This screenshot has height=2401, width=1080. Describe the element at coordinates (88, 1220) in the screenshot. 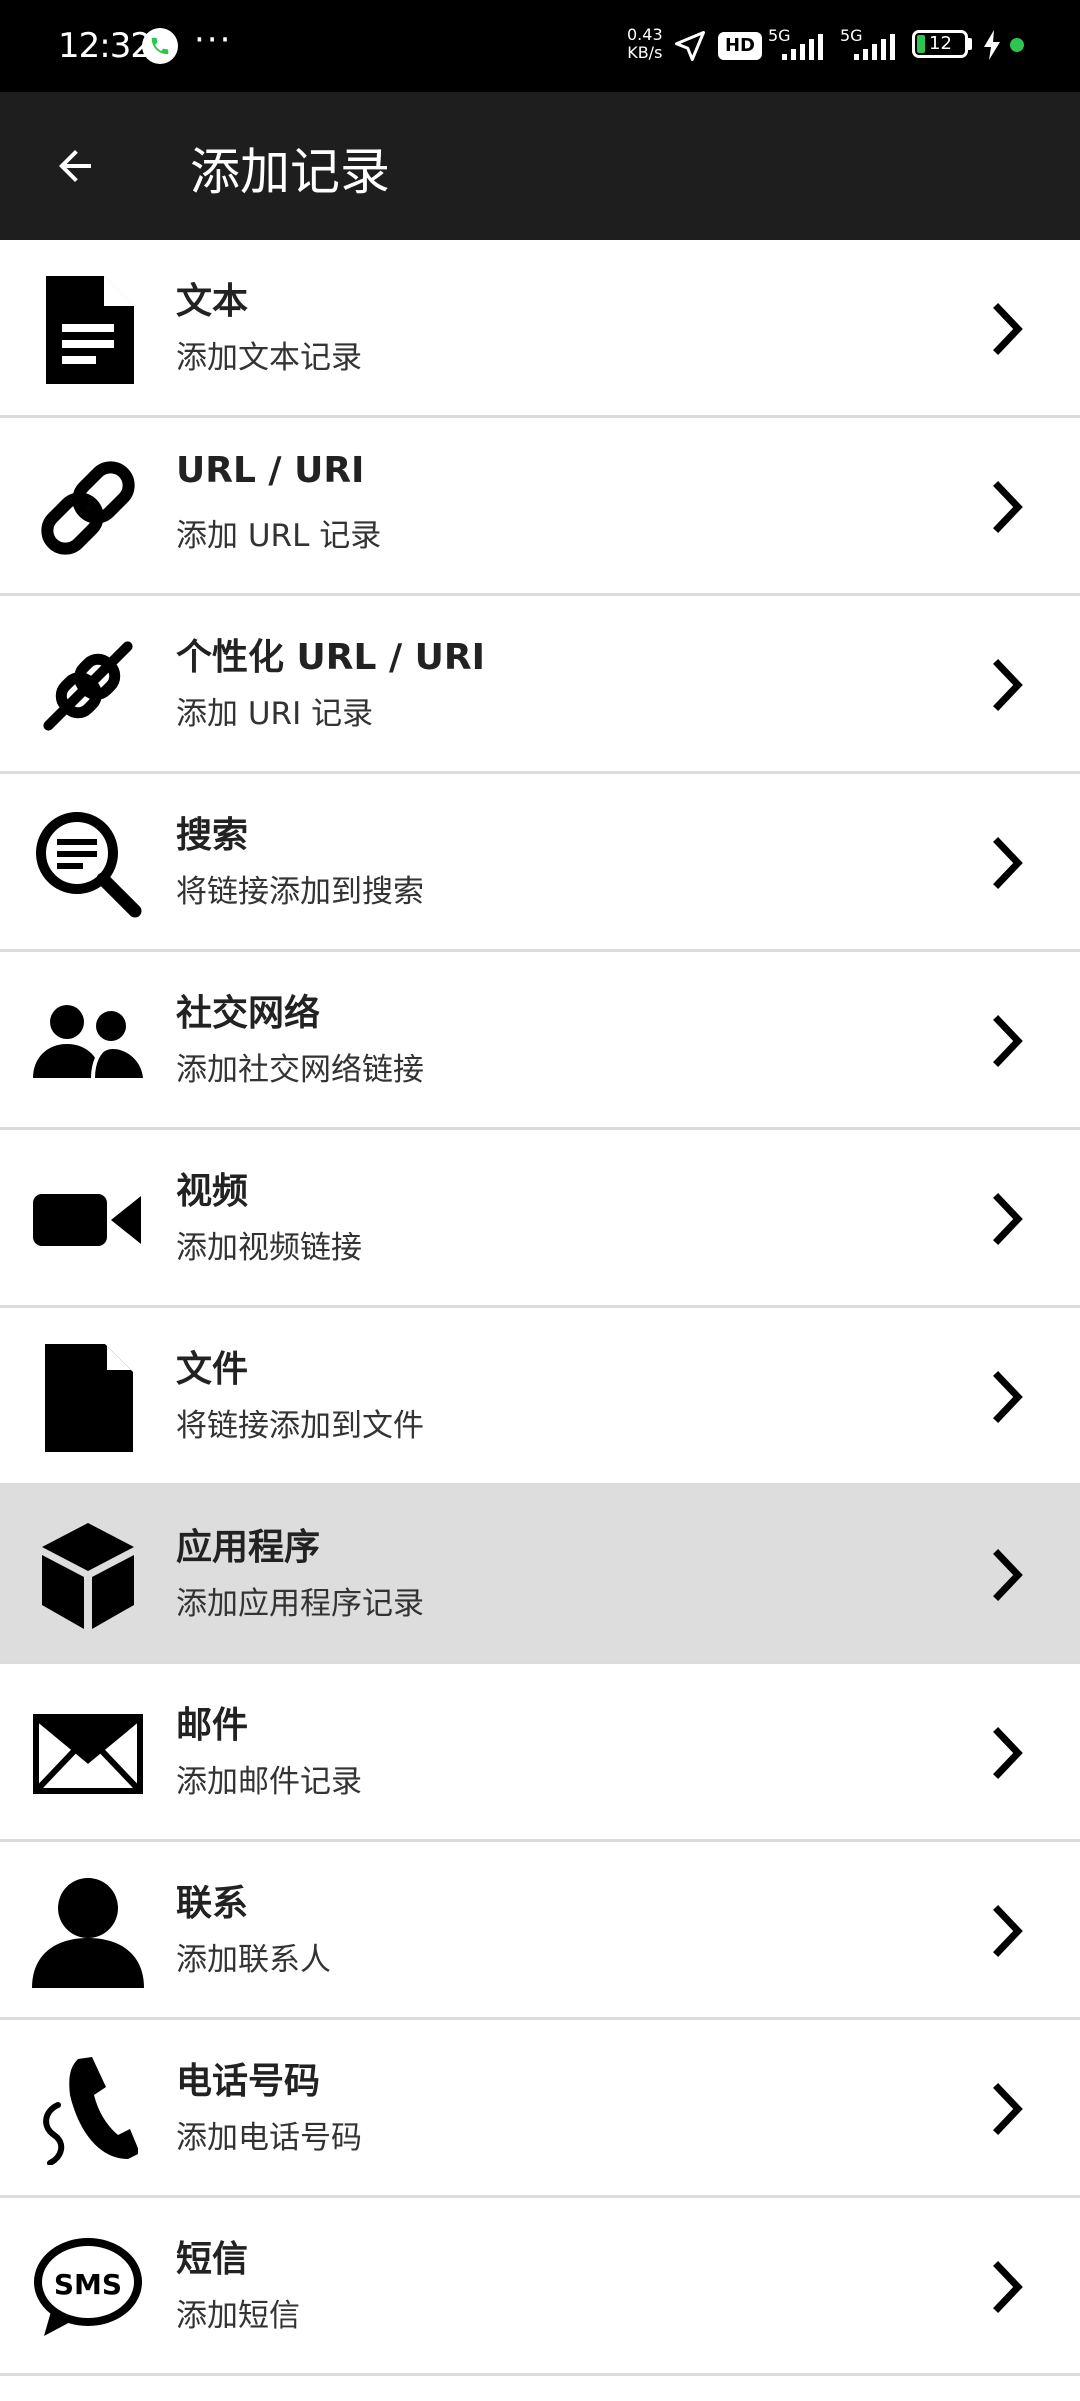

I see `video-camera-icon` at that location.